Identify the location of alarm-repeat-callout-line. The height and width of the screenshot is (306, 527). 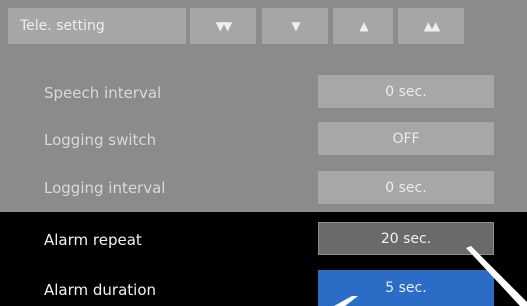
(496, 276).